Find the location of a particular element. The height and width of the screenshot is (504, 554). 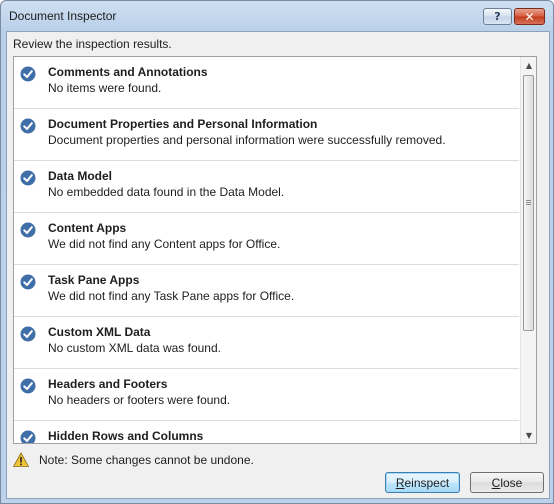

scroll-down-icon: ▼ is located at coordinates (529, 435).